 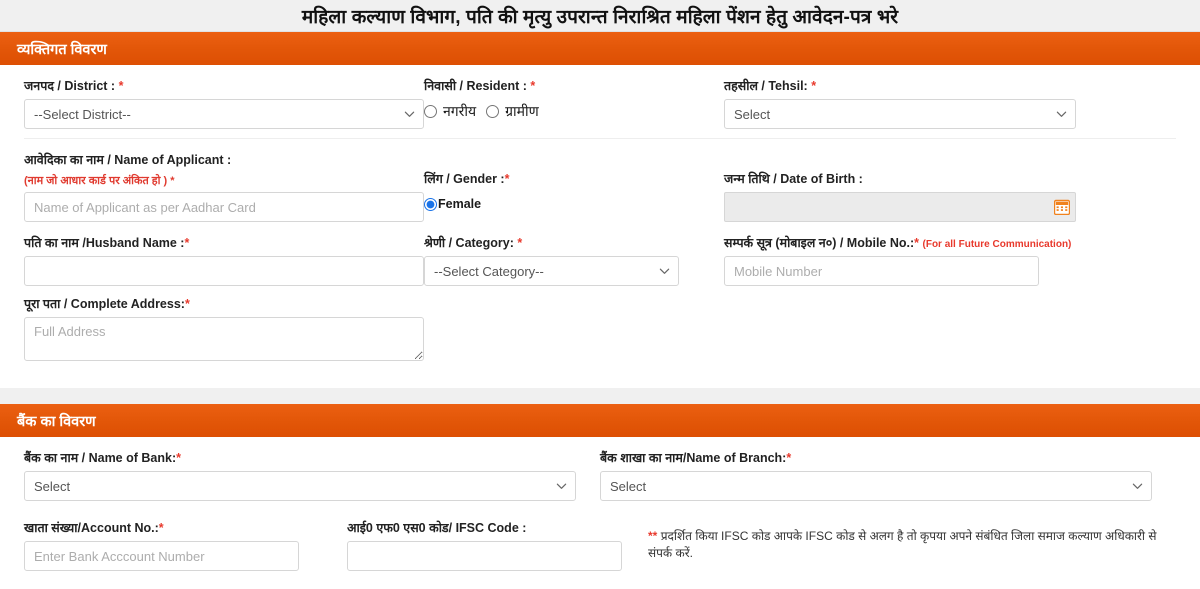 What do you see at coordinates (900, 180) in the screenshot?
I see `dob-field-group: जन्म तिथि / Date of Birth :` at bounding box center [900, 180].